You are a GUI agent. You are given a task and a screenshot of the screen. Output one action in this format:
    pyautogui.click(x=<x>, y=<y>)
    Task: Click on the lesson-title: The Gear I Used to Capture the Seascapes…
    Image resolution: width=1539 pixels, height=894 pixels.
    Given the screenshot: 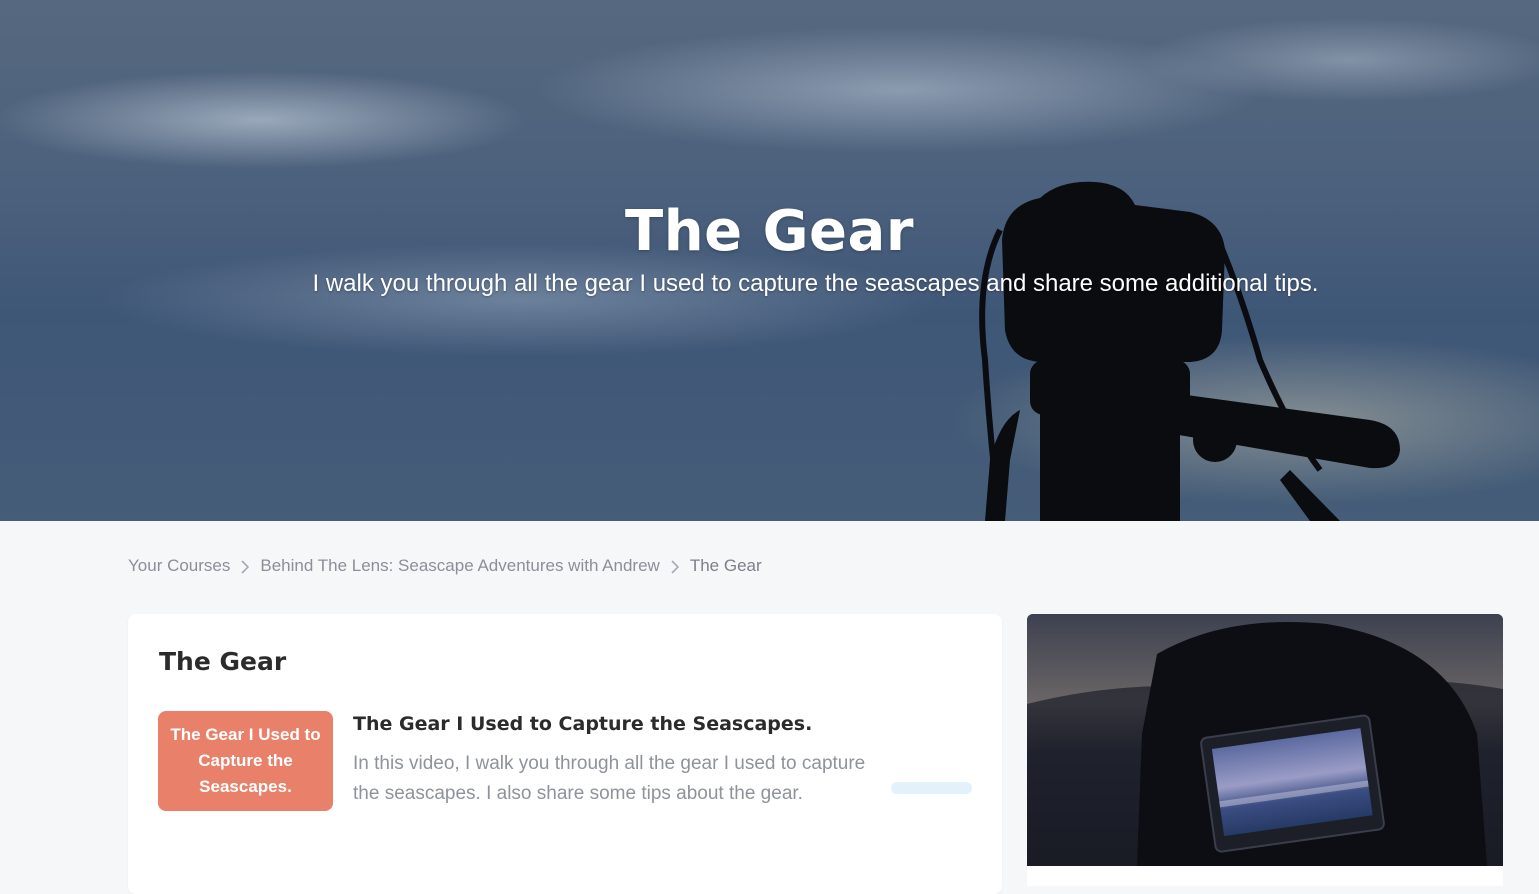 What is the action you would take?
    pyautogui.click(x=582, y=724)
    